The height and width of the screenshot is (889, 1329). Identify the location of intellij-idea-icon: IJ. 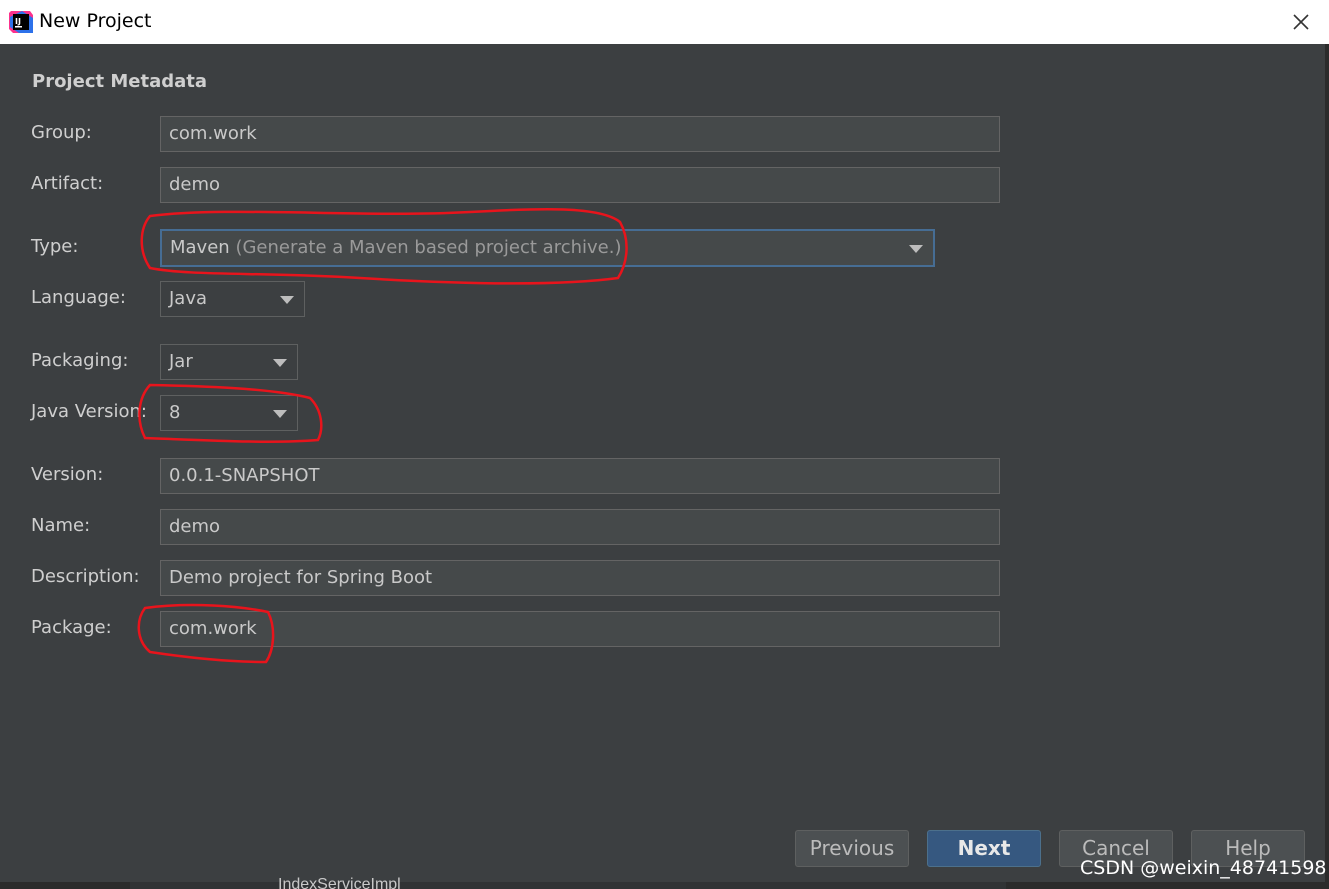
(21, 22).